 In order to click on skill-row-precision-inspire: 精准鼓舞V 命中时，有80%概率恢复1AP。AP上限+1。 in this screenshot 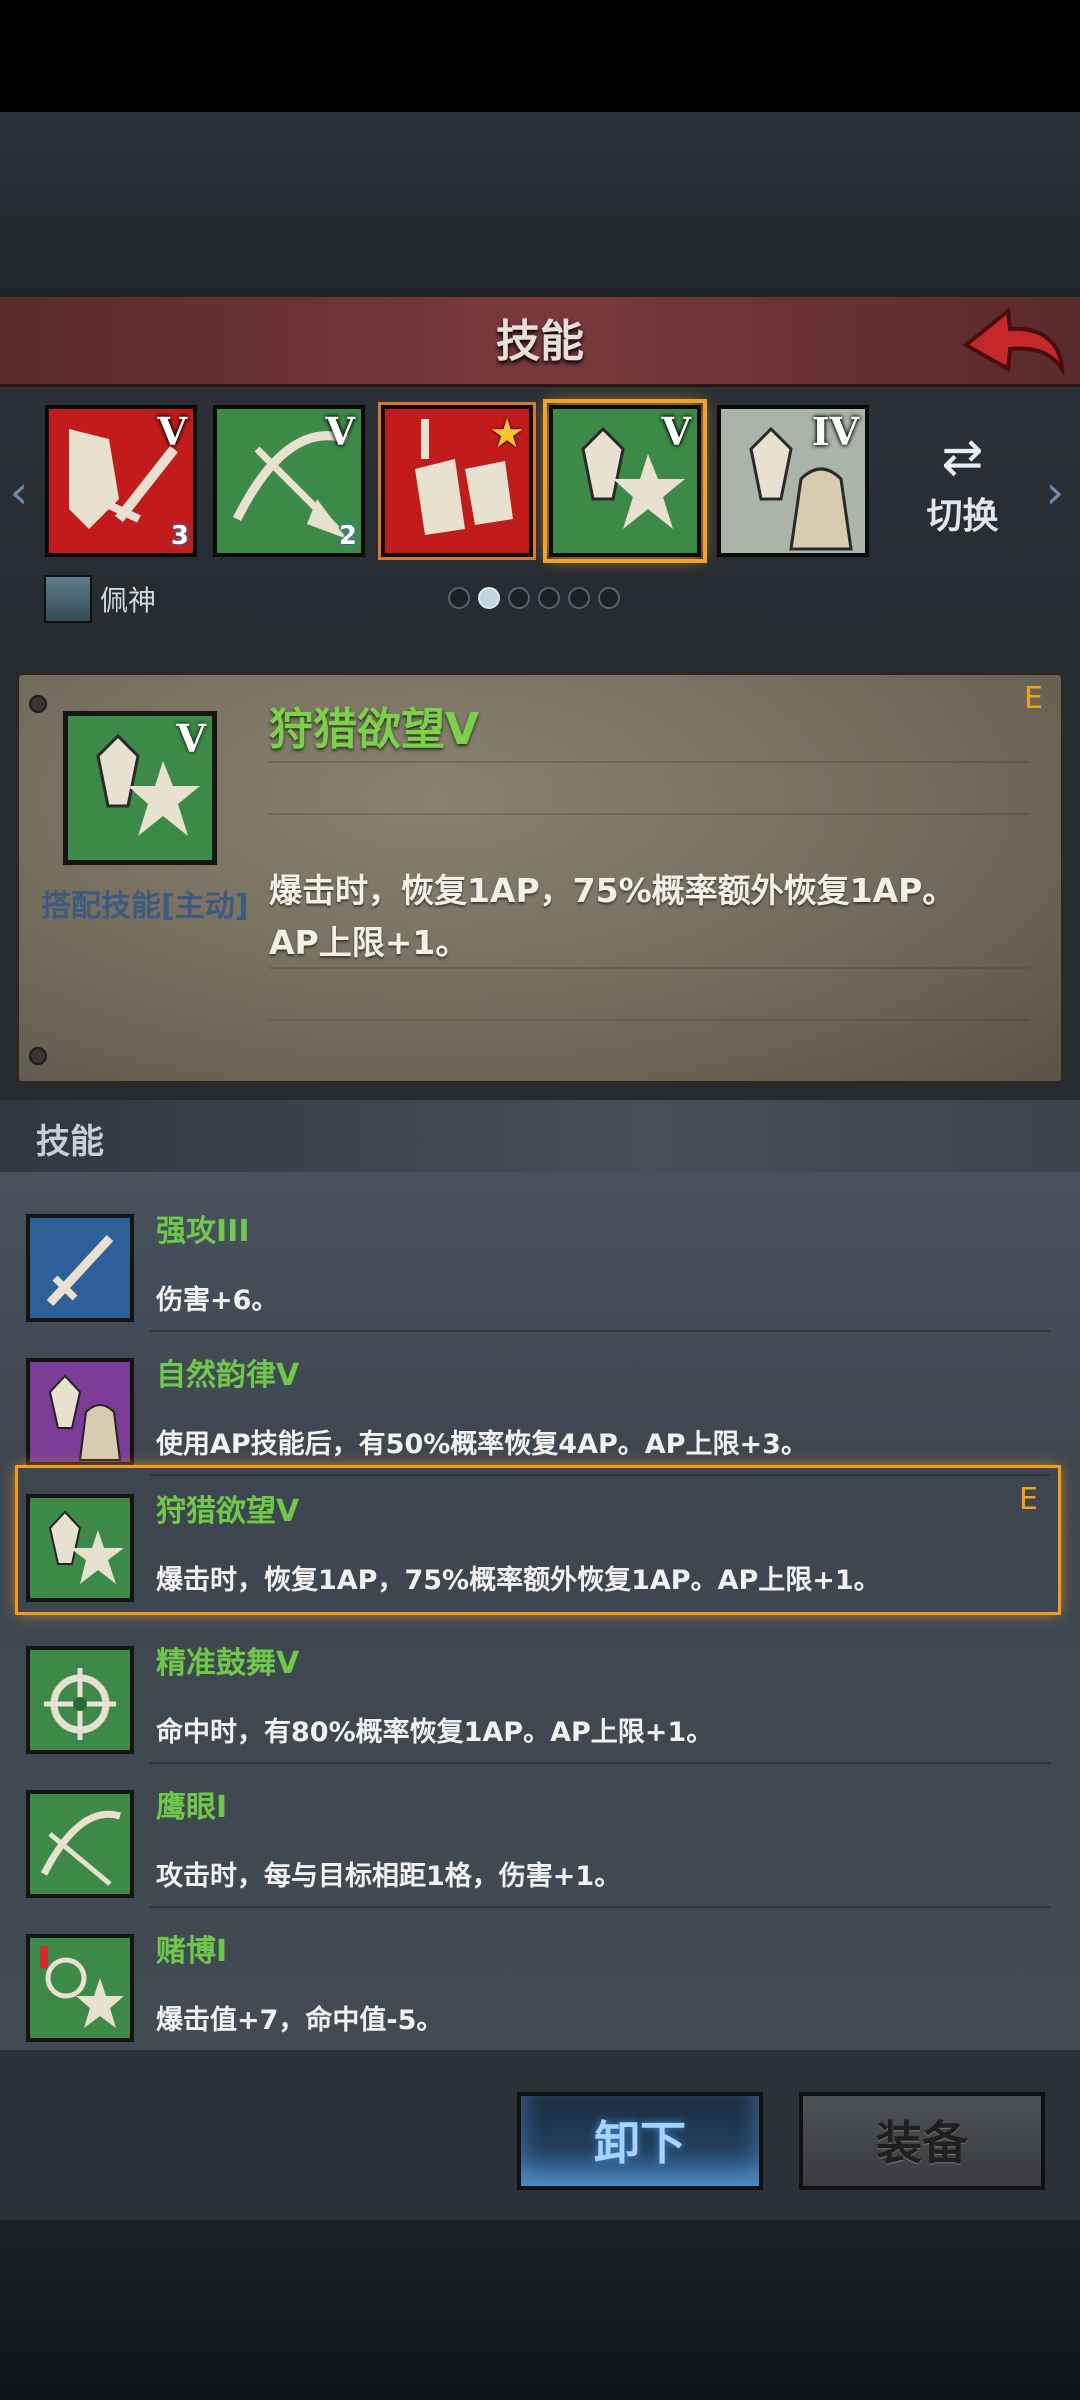, I will do `click(540, 1692)`.